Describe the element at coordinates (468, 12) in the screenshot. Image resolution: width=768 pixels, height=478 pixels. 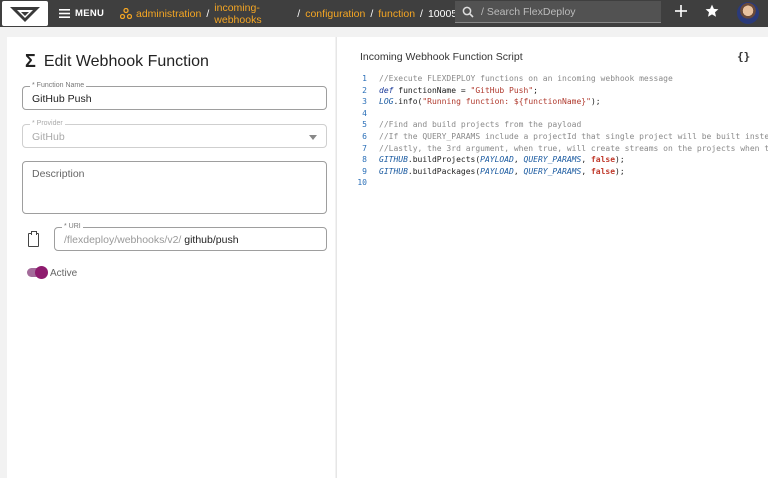
I see `search-icon` at that location.